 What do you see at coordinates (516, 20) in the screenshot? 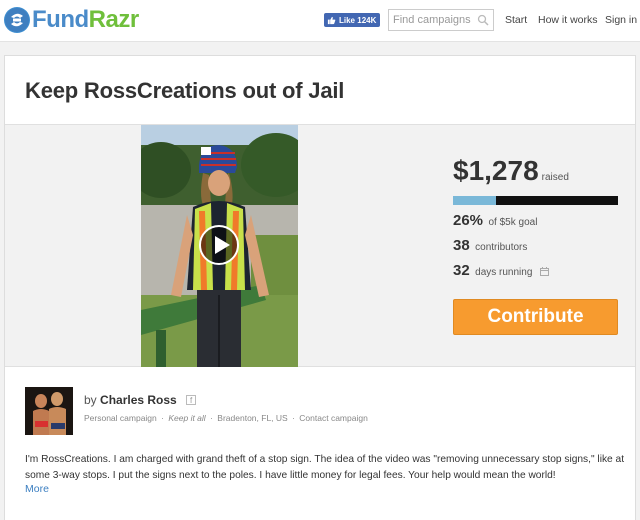
I see `nav-start-link: Start` at bounding box center [516, 20].